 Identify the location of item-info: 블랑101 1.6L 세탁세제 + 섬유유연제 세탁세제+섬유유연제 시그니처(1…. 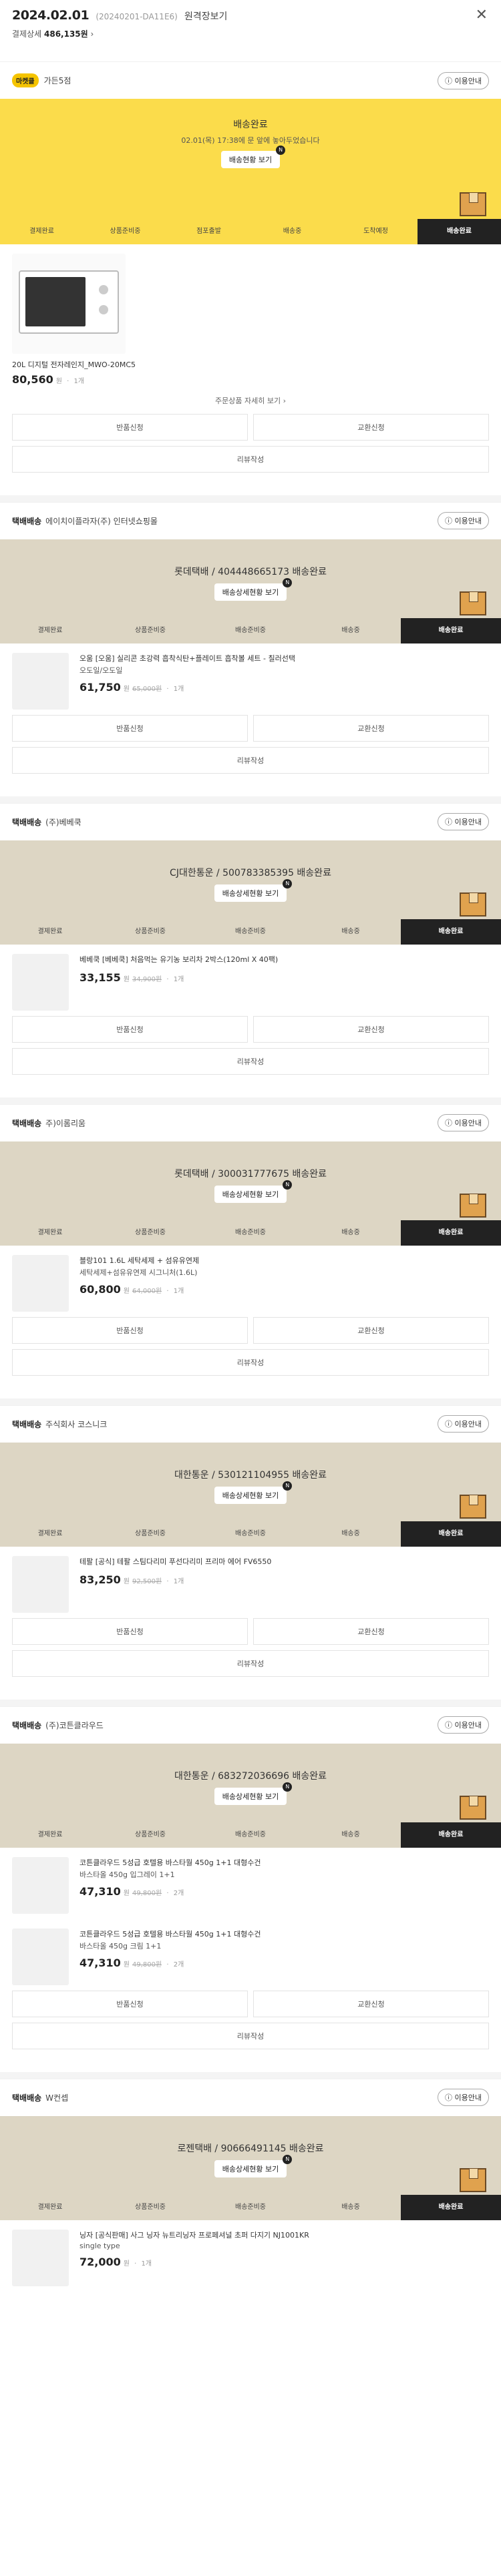
(284, 1283).